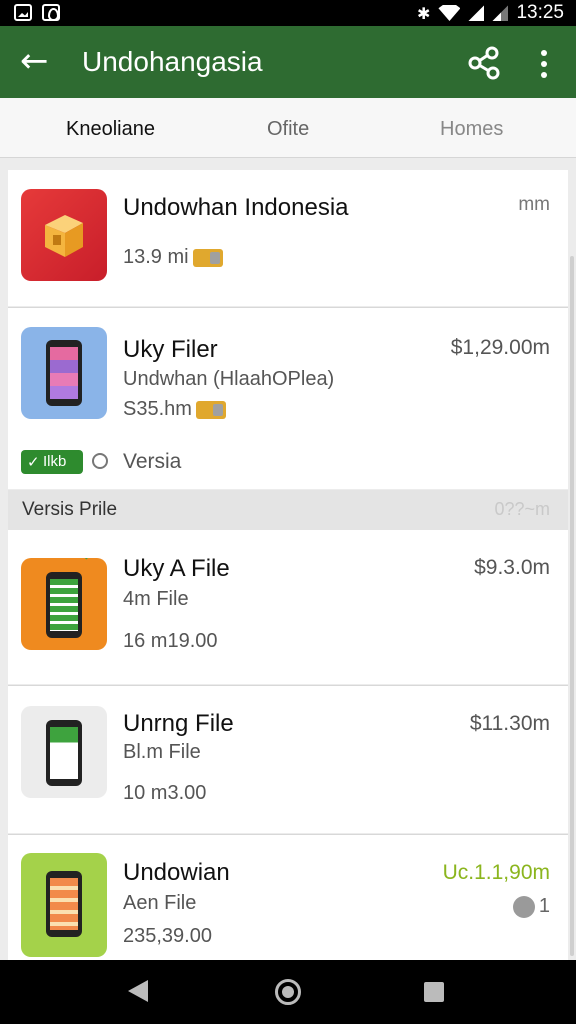  I want to click on status-time: 13:25, so click(540, 12).